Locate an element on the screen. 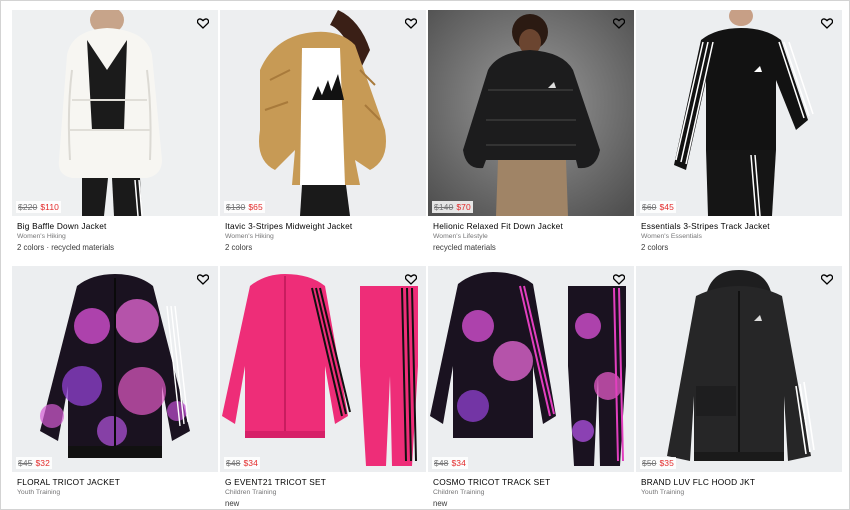  product-name: Big Baffle Down Jacket is located at coordinates (116, 226).